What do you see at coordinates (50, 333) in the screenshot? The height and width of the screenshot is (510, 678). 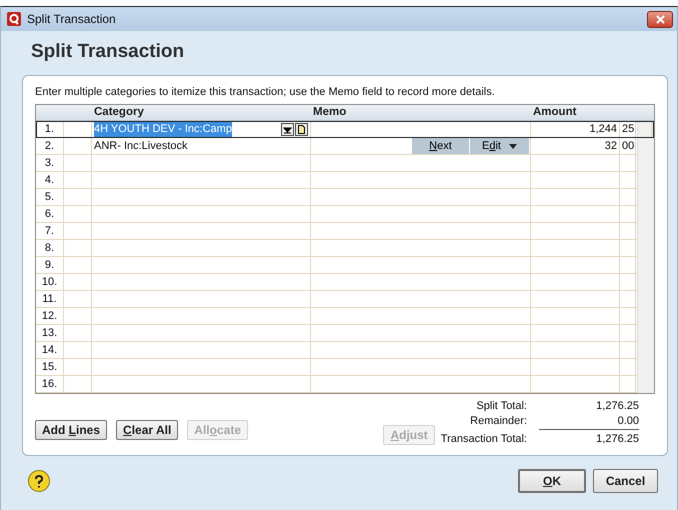 I see `row-number: 13.` at bounding box center [50, 333].